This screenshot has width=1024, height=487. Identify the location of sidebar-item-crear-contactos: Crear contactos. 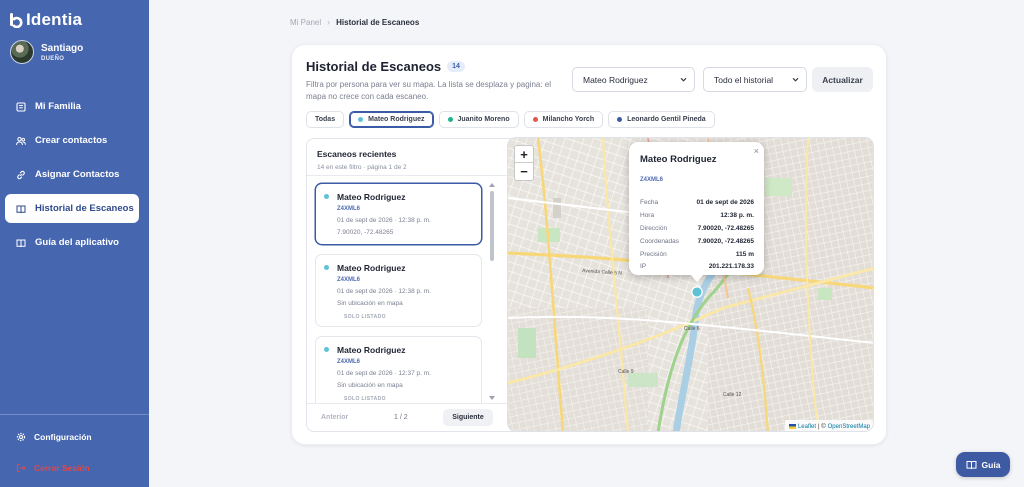
(72, 140).